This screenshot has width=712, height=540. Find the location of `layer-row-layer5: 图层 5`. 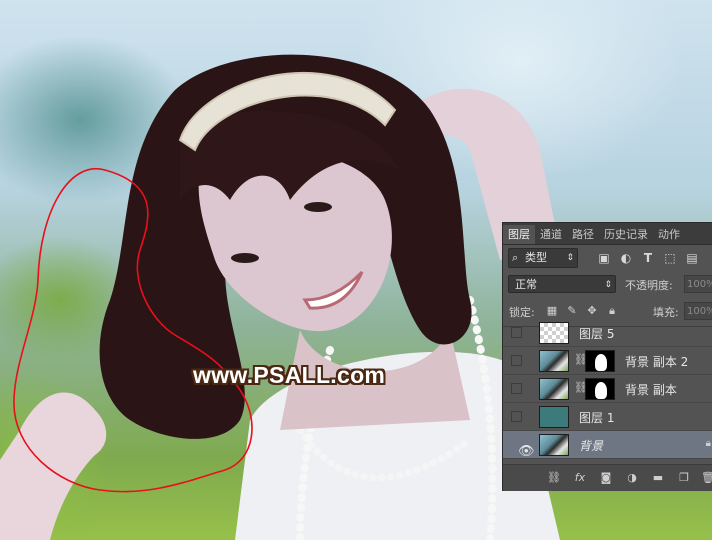

layer-row-layer5: 图层 5 is located at coordinates (607, 333).